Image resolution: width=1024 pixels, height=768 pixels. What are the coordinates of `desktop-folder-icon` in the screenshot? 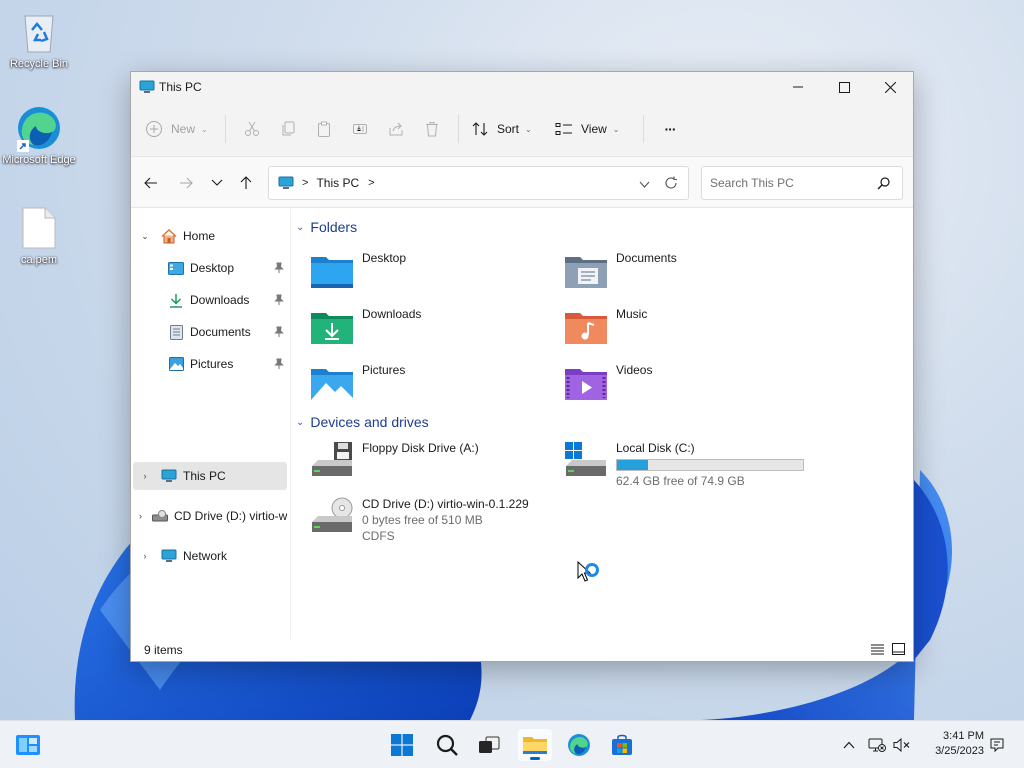 It's located at (332, 271).